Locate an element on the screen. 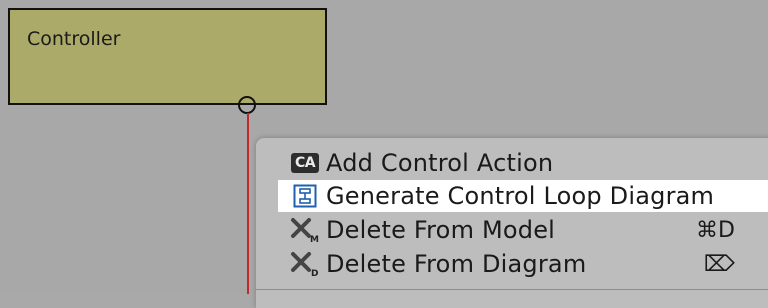 The height and width of the screenshot is (308, 768). menu-item-label: Delete From Diagram is located at coordinates (456, 264).